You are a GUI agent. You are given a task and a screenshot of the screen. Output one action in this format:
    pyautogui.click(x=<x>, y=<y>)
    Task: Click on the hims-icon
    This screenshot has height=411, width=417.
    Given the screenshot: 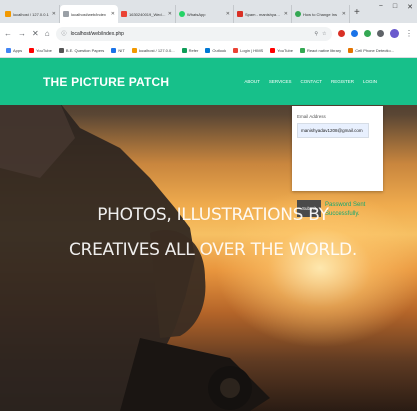 What is the action you would take?
    pyautogui.click(x=236, y=50)
    